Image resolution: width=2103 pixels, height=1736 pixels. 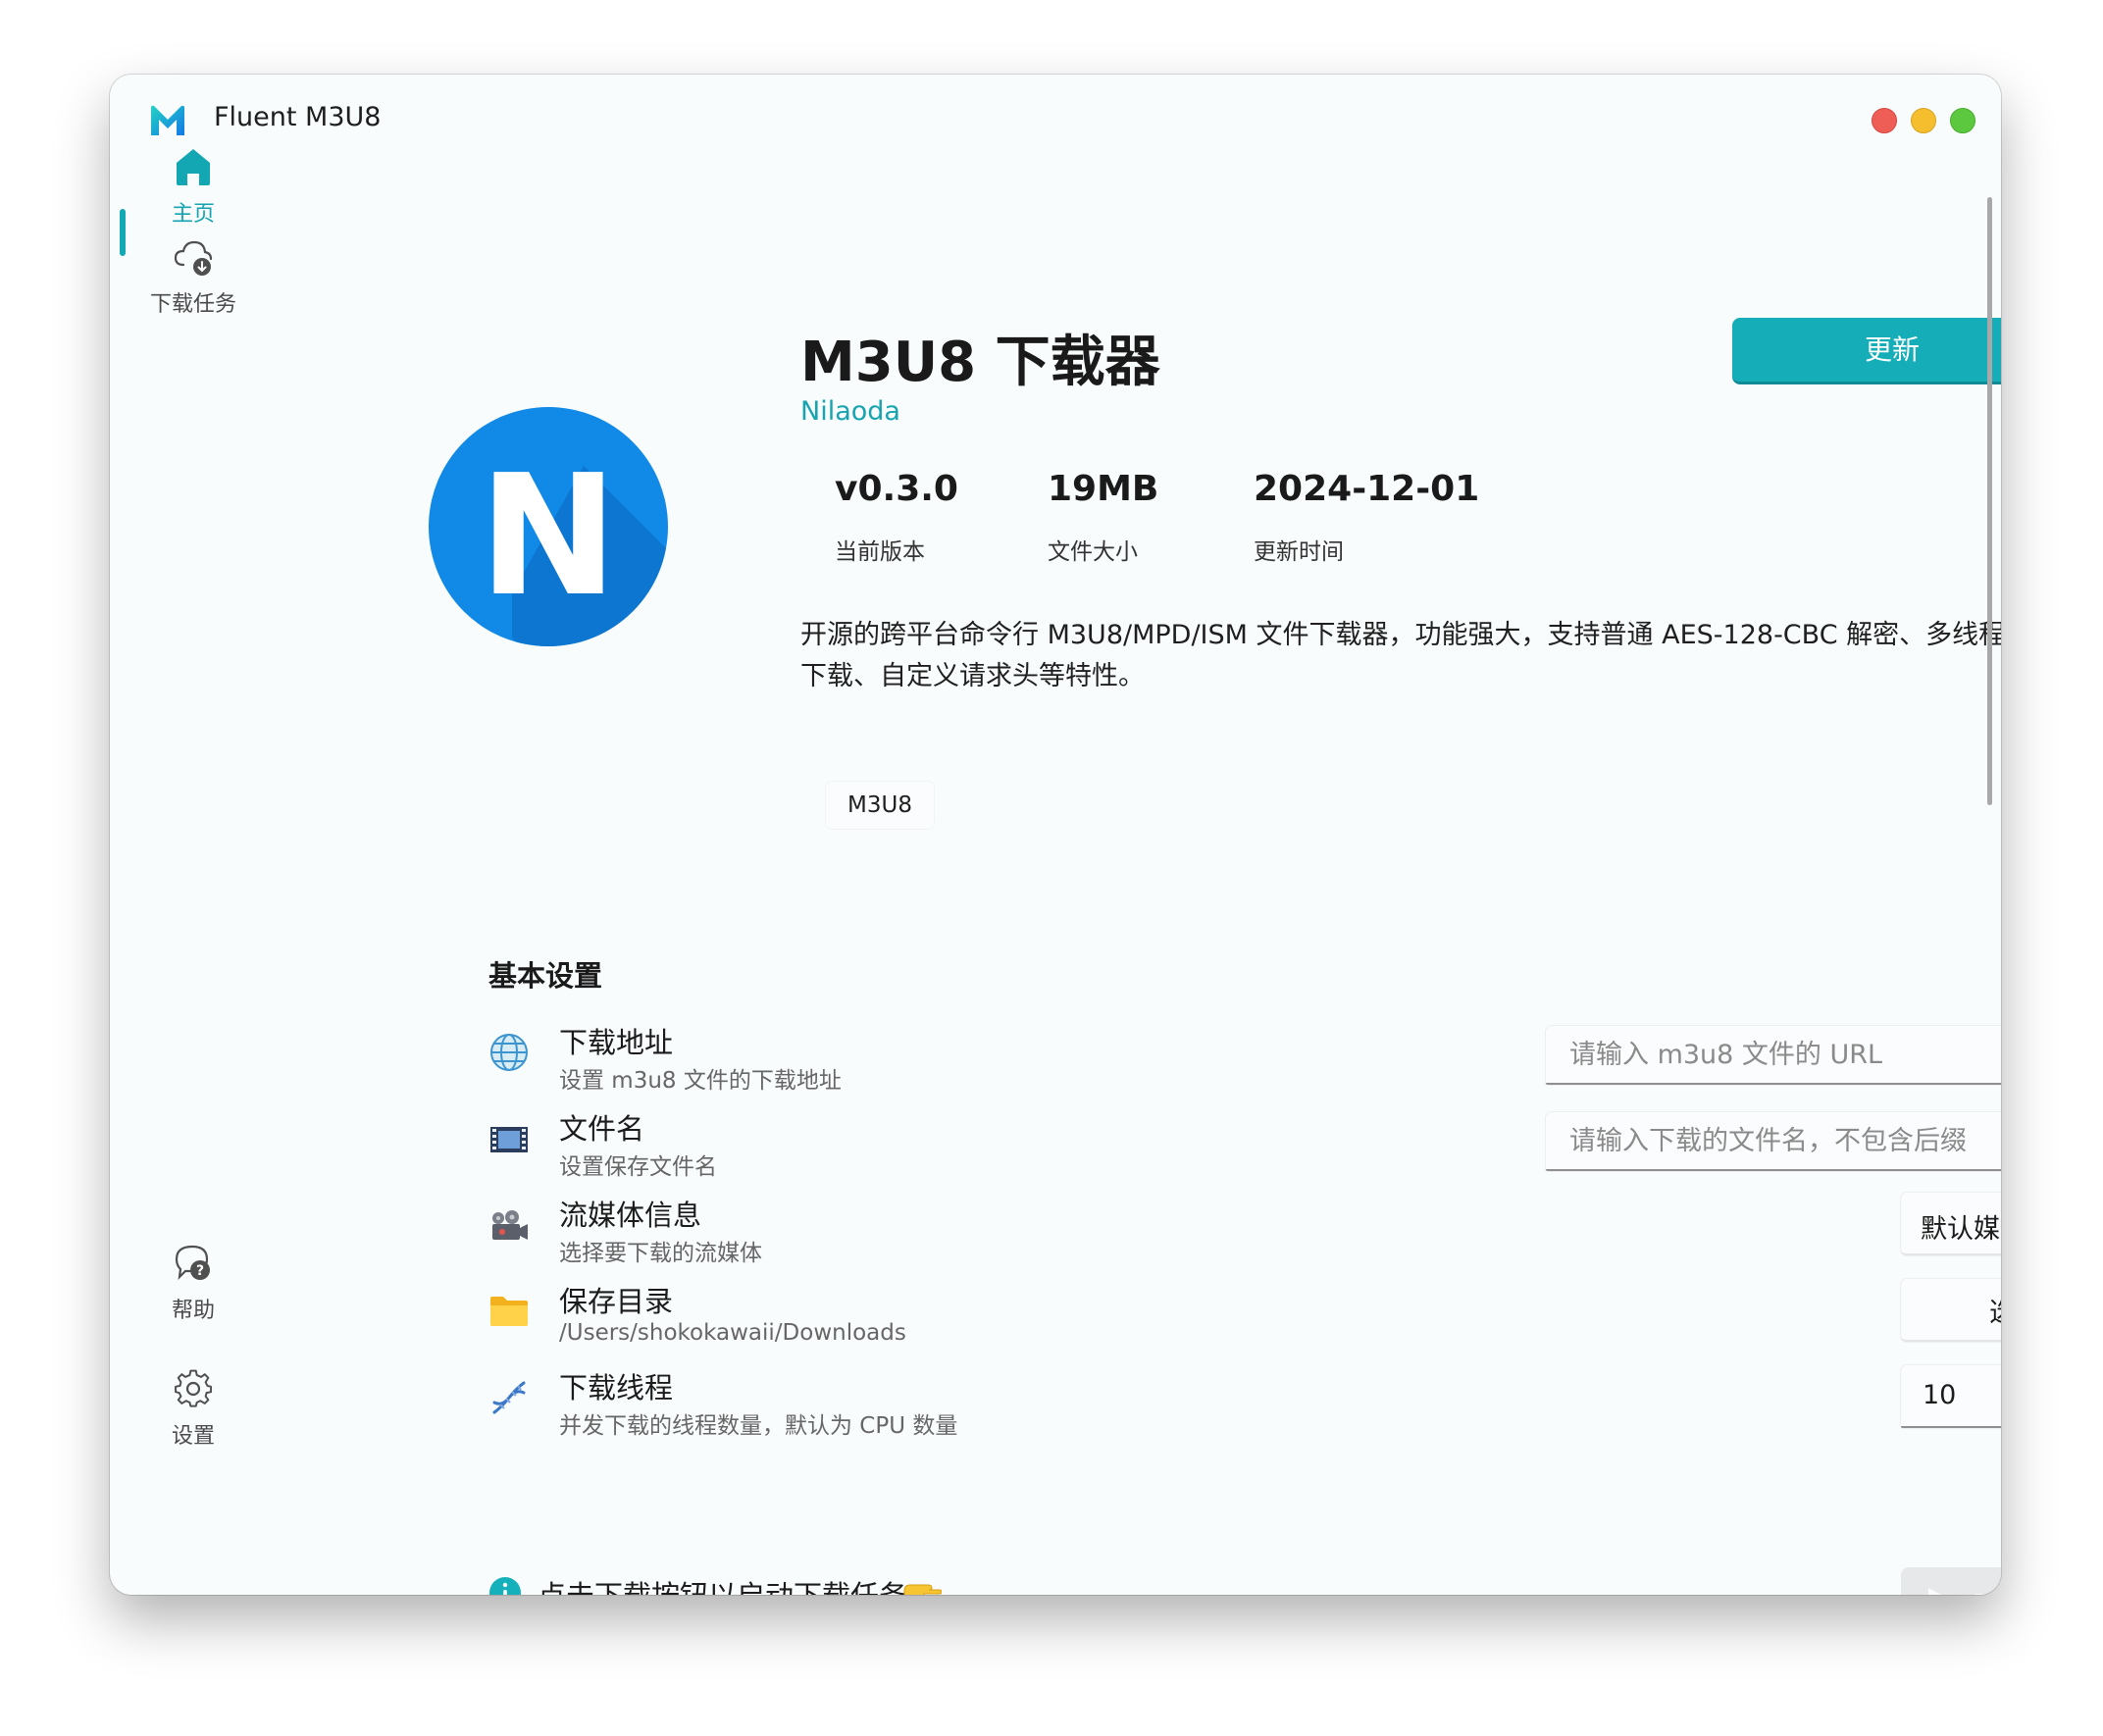 What do you see at coordinates (1951, 1311) in the screenshot?
I see `choose-folder-button: 选择` at bounding box center [1951, 1311].